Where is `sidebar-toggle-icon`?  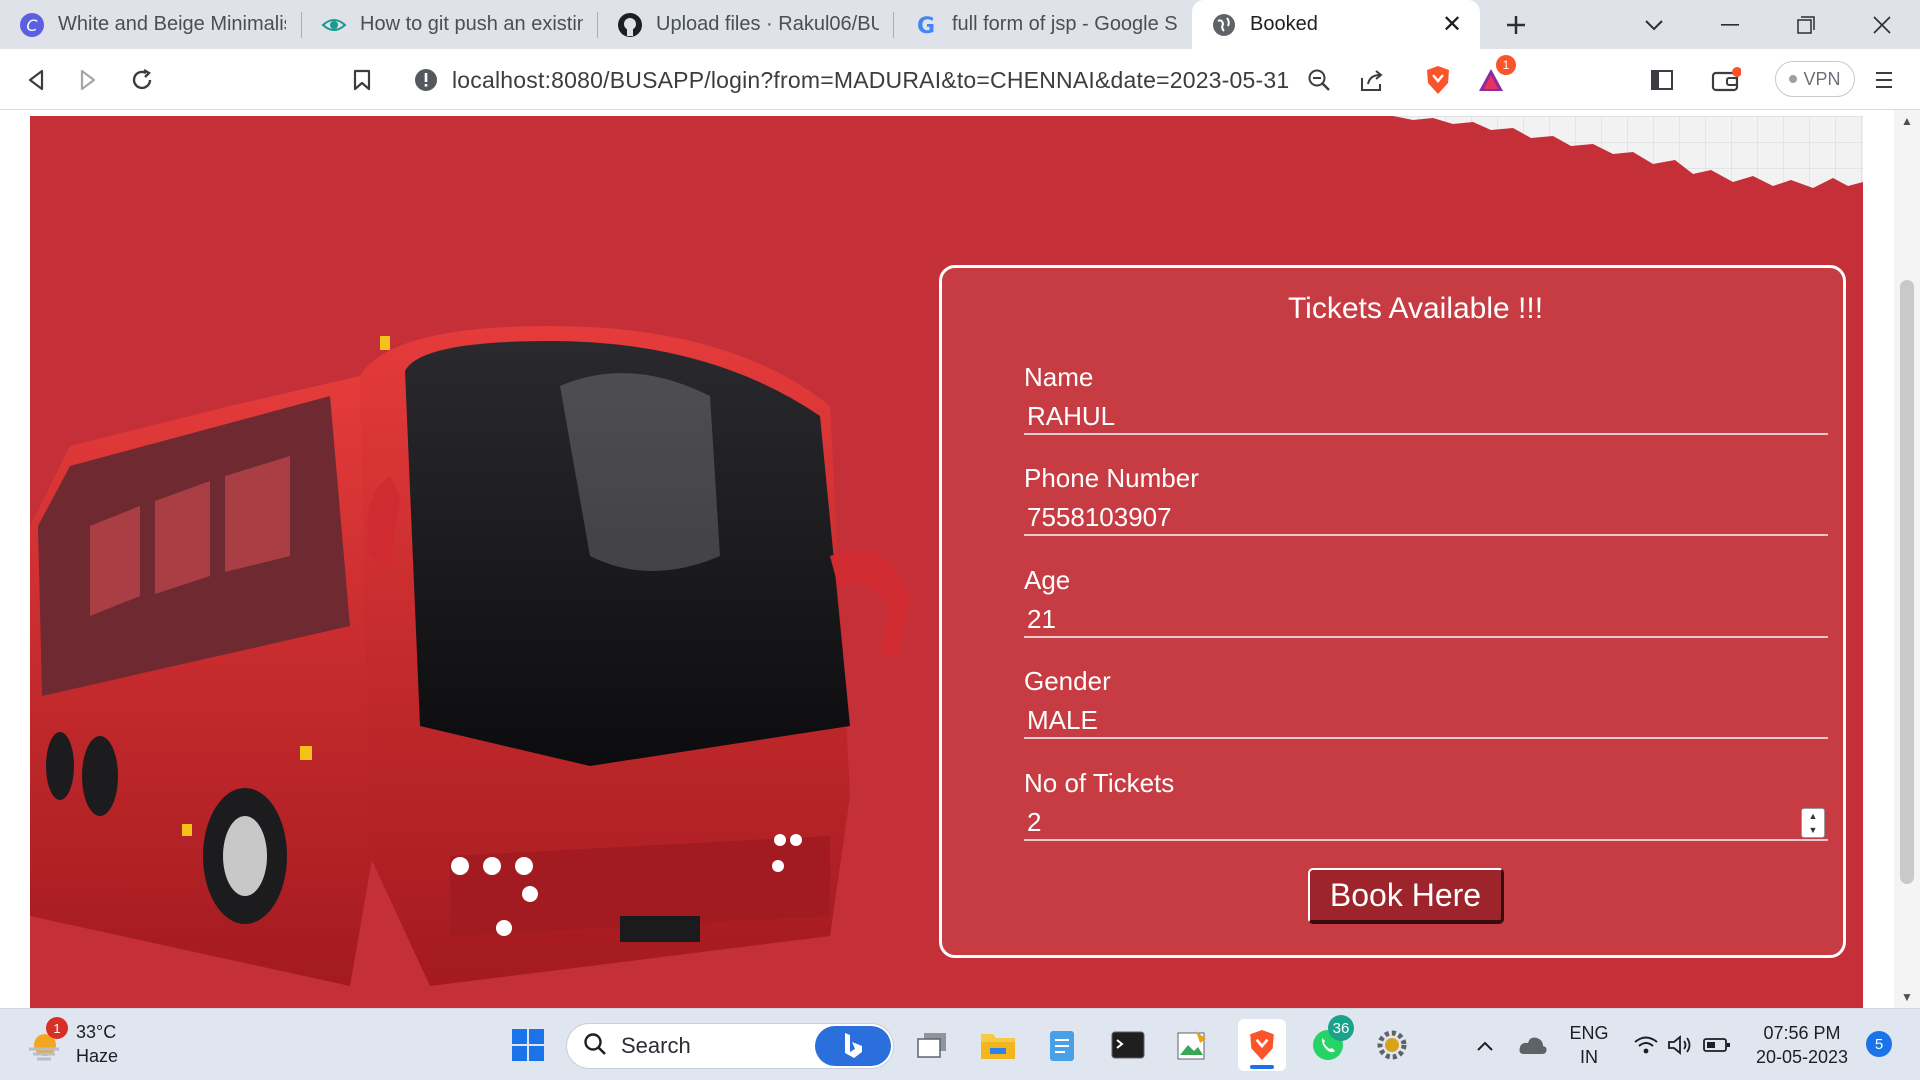 sidebar-toggle-icon is located at coordinates (1662, 80).